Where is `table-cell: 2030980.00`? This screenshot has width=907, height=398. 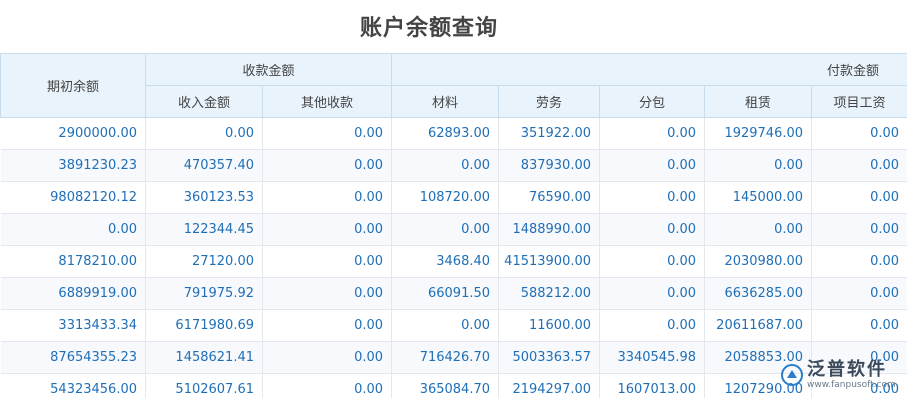
table-cell: 2030980.00 is located at coordinates (758, 261).